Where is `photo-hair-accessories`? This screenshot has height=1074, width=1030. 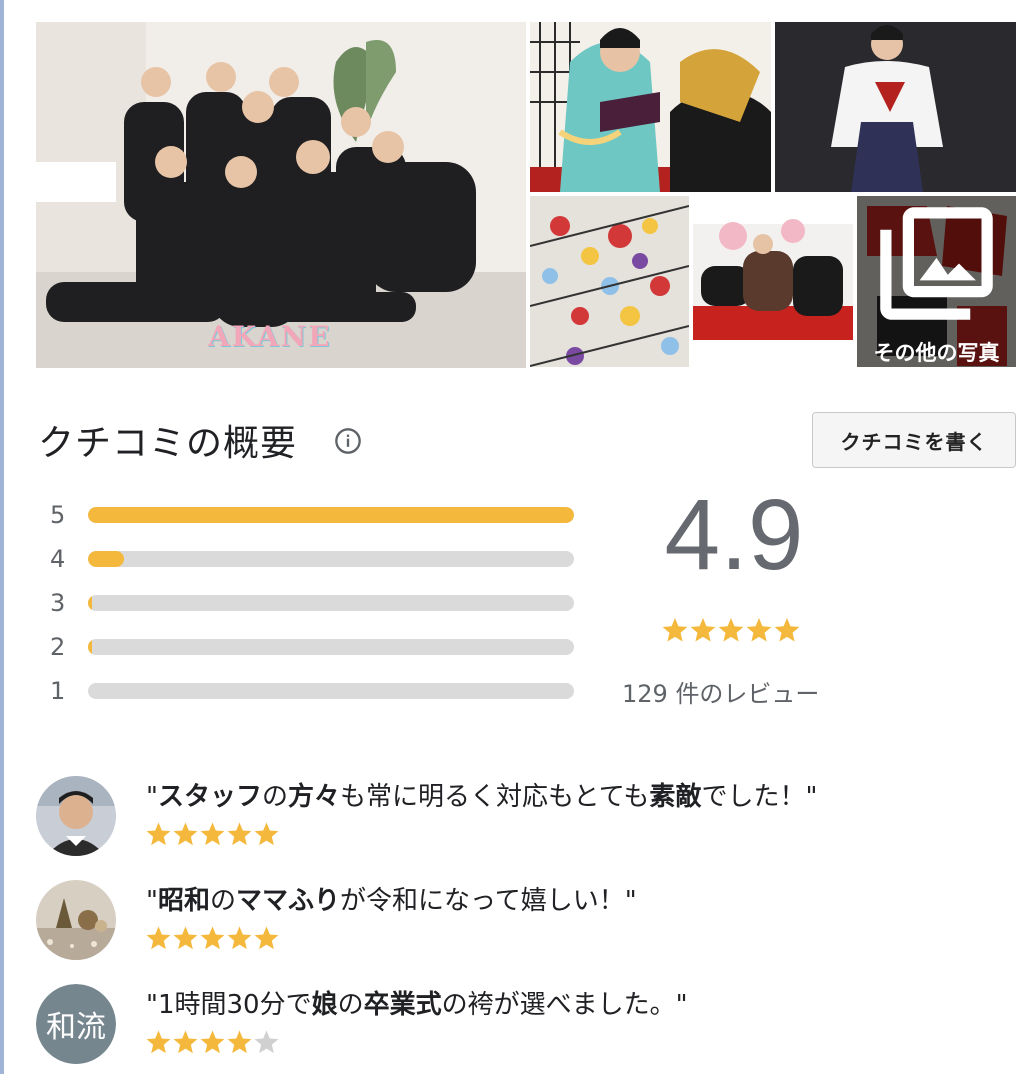 photo-hair-accessories is located at coordinates (609, 281).